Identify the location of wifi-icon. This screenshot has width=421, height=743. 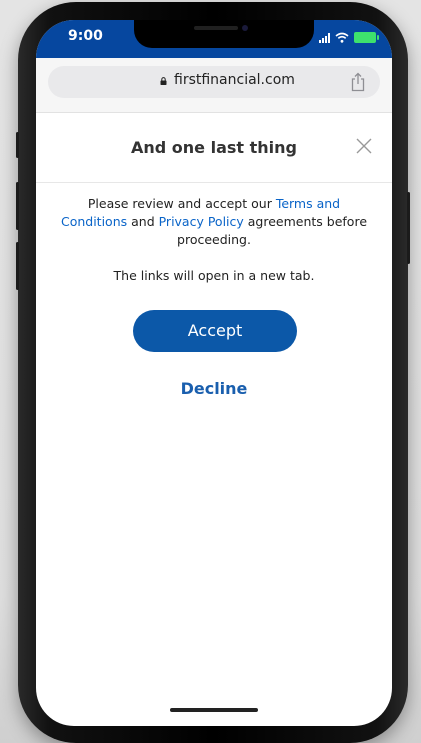
(342, 37).